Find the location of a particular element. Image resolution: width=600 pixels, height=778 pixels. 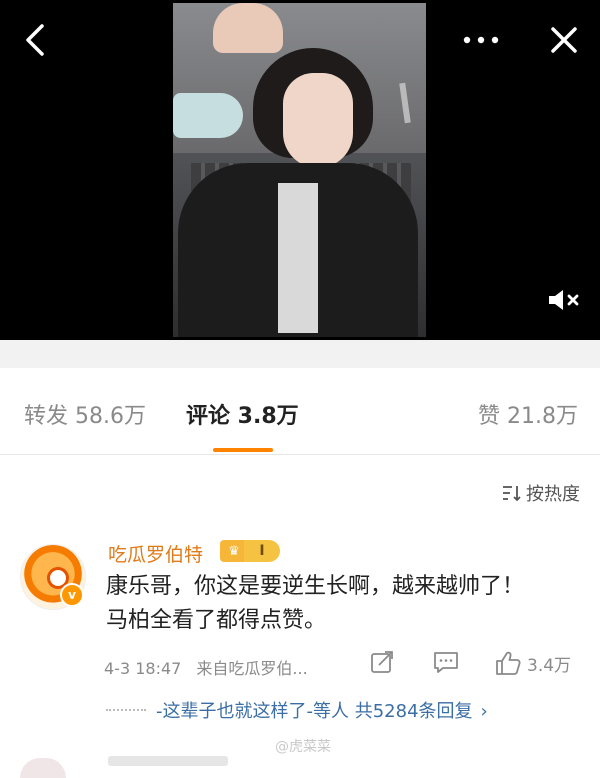

next-comment-avatar is located at coordinates (43, 768).